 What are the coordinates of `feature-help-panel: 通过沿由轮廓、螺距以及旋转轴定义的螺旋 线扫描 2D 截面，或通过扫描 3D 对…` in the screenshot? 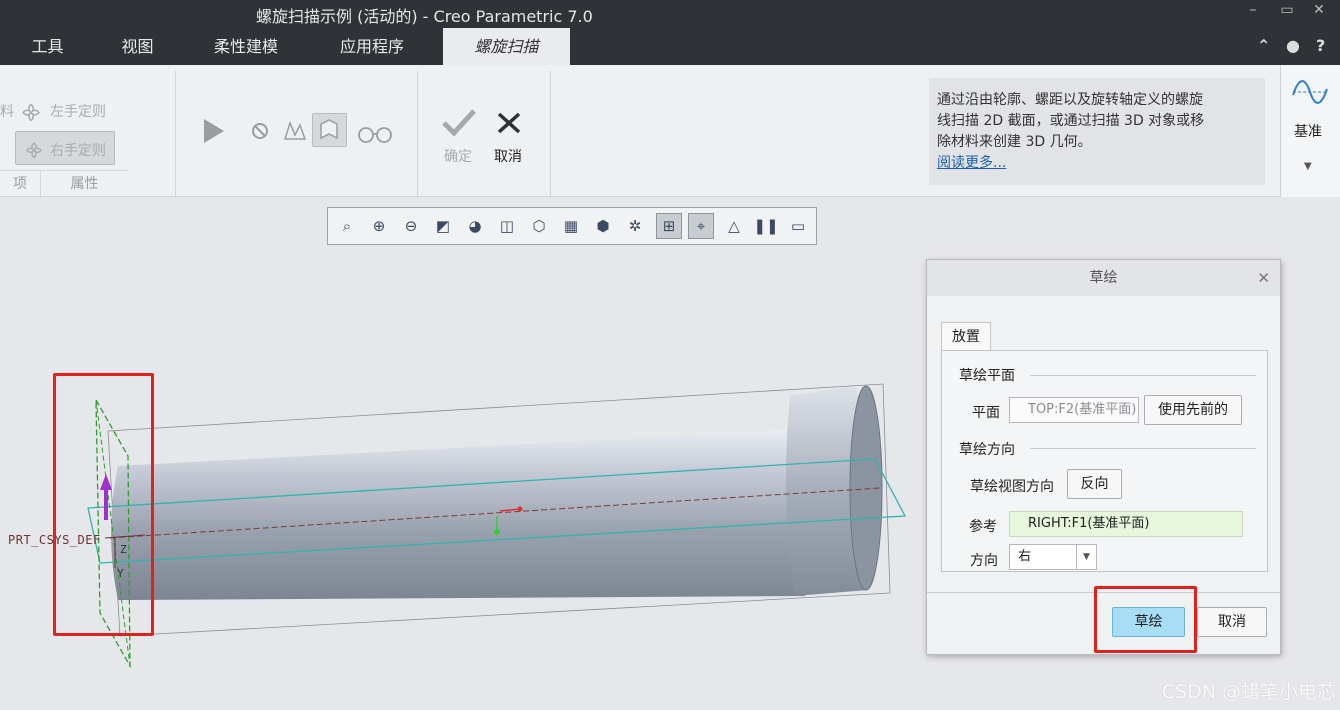 It's located at (1097, 131).